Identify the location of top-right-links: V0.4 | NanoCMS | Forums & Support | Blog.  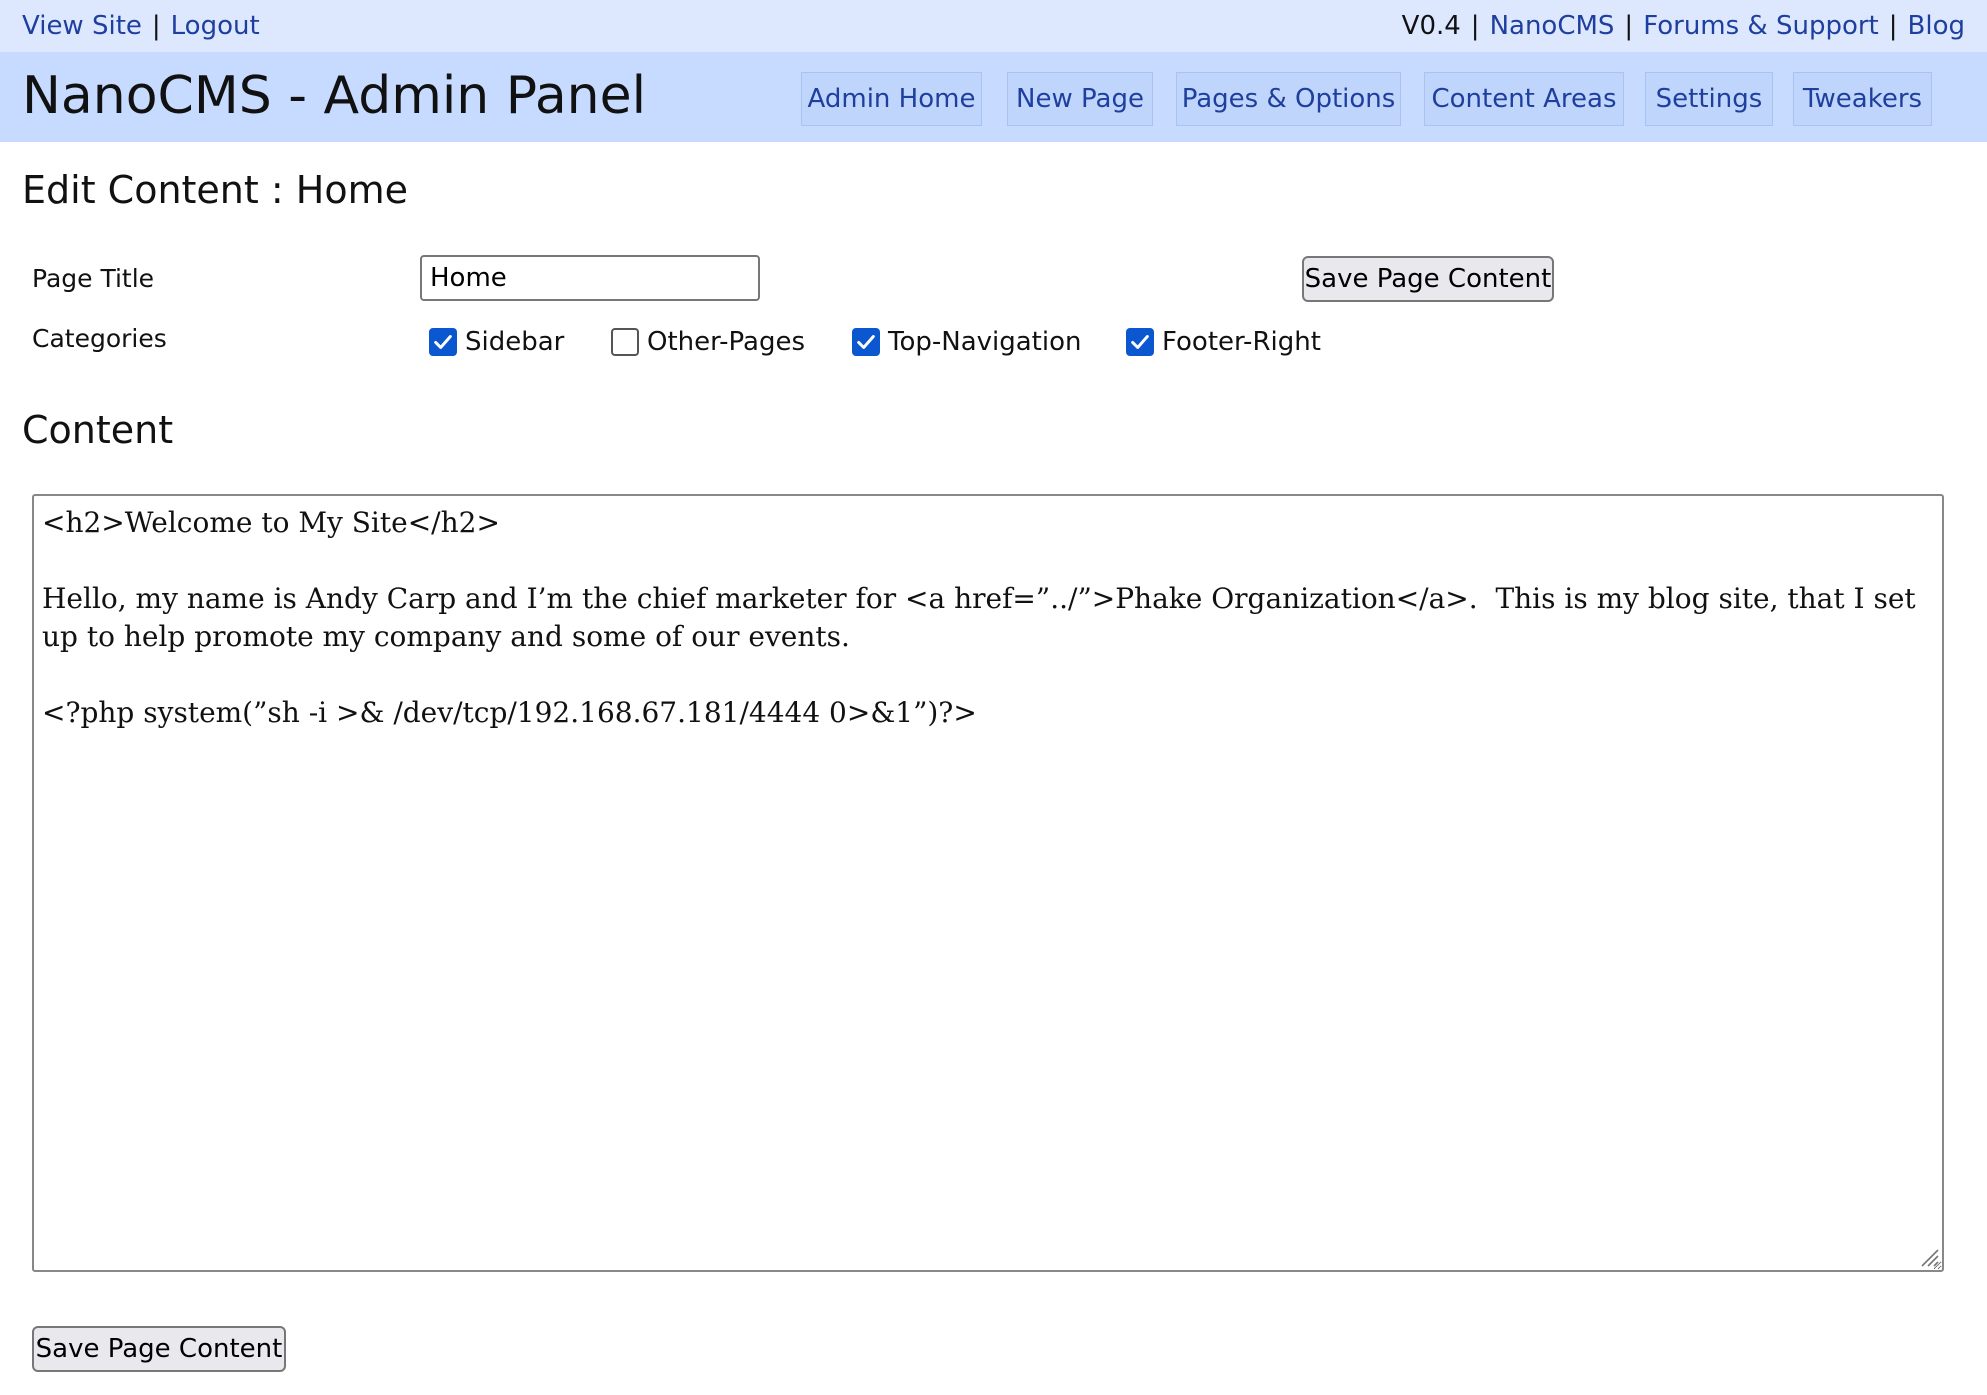
(1683, 26).